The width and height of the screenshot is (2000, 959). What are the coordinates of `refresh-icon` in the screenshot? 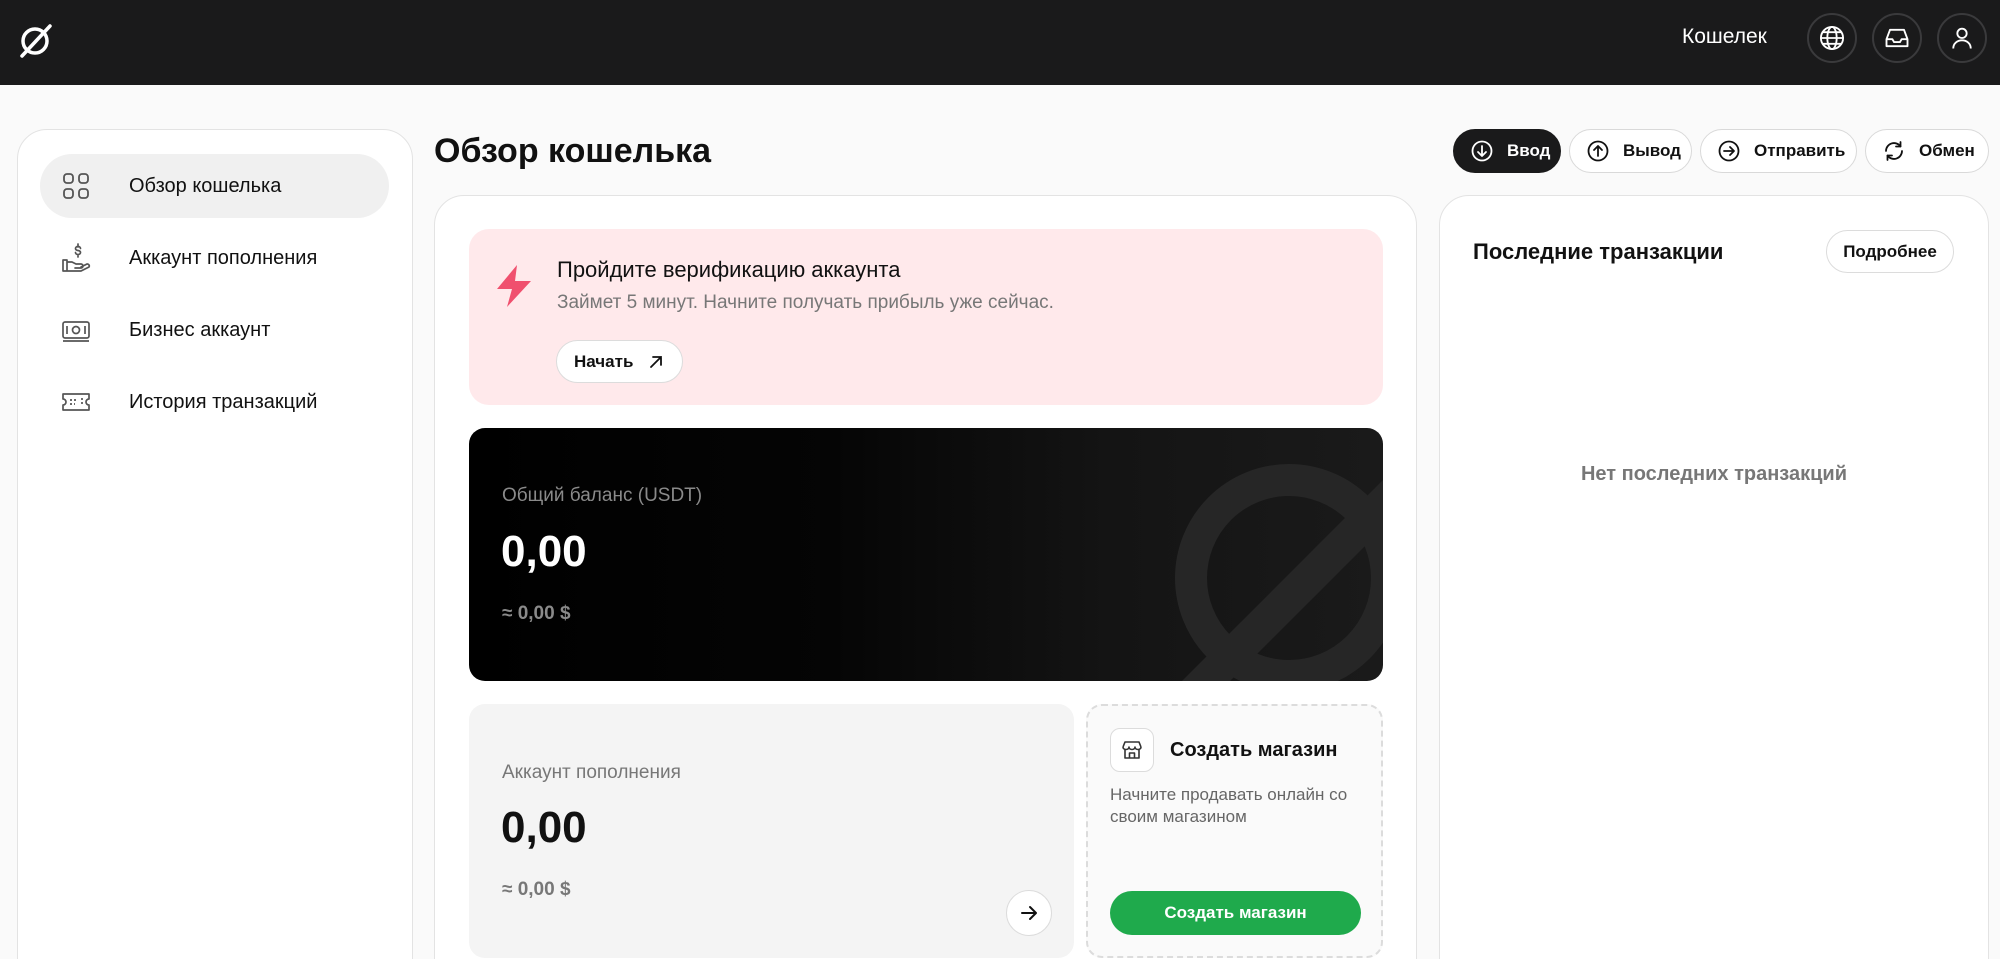 It's located at (1894, 151).